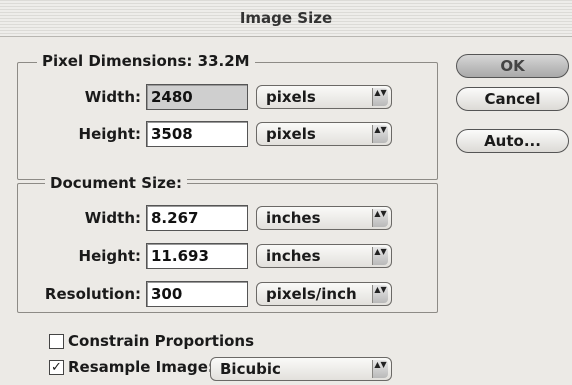 This screenshot has width=572, height=385. What do you see at coordinates (250, 369) in the screenshot?
I see `resample-method-value: Bicubic` at bounding box center [250, 369].